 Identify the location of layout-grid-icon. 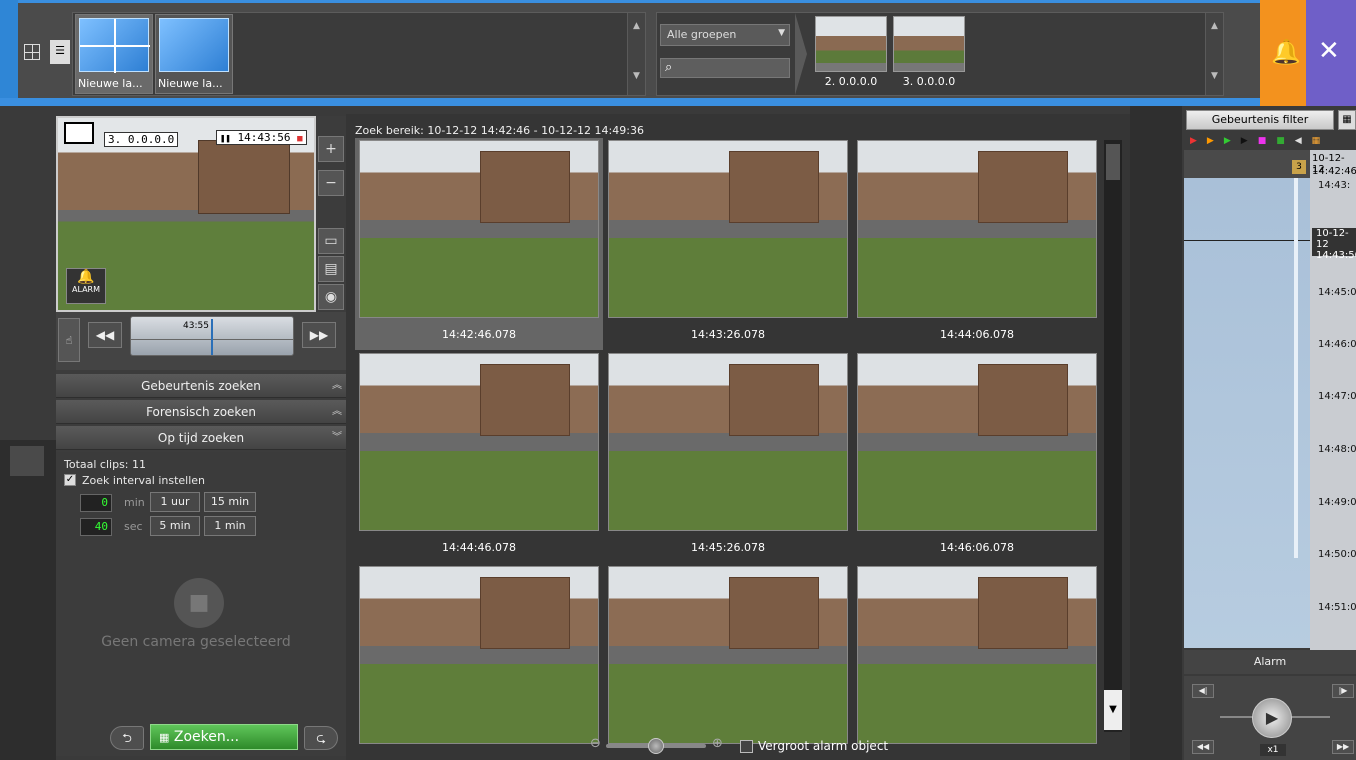
(32, 52).